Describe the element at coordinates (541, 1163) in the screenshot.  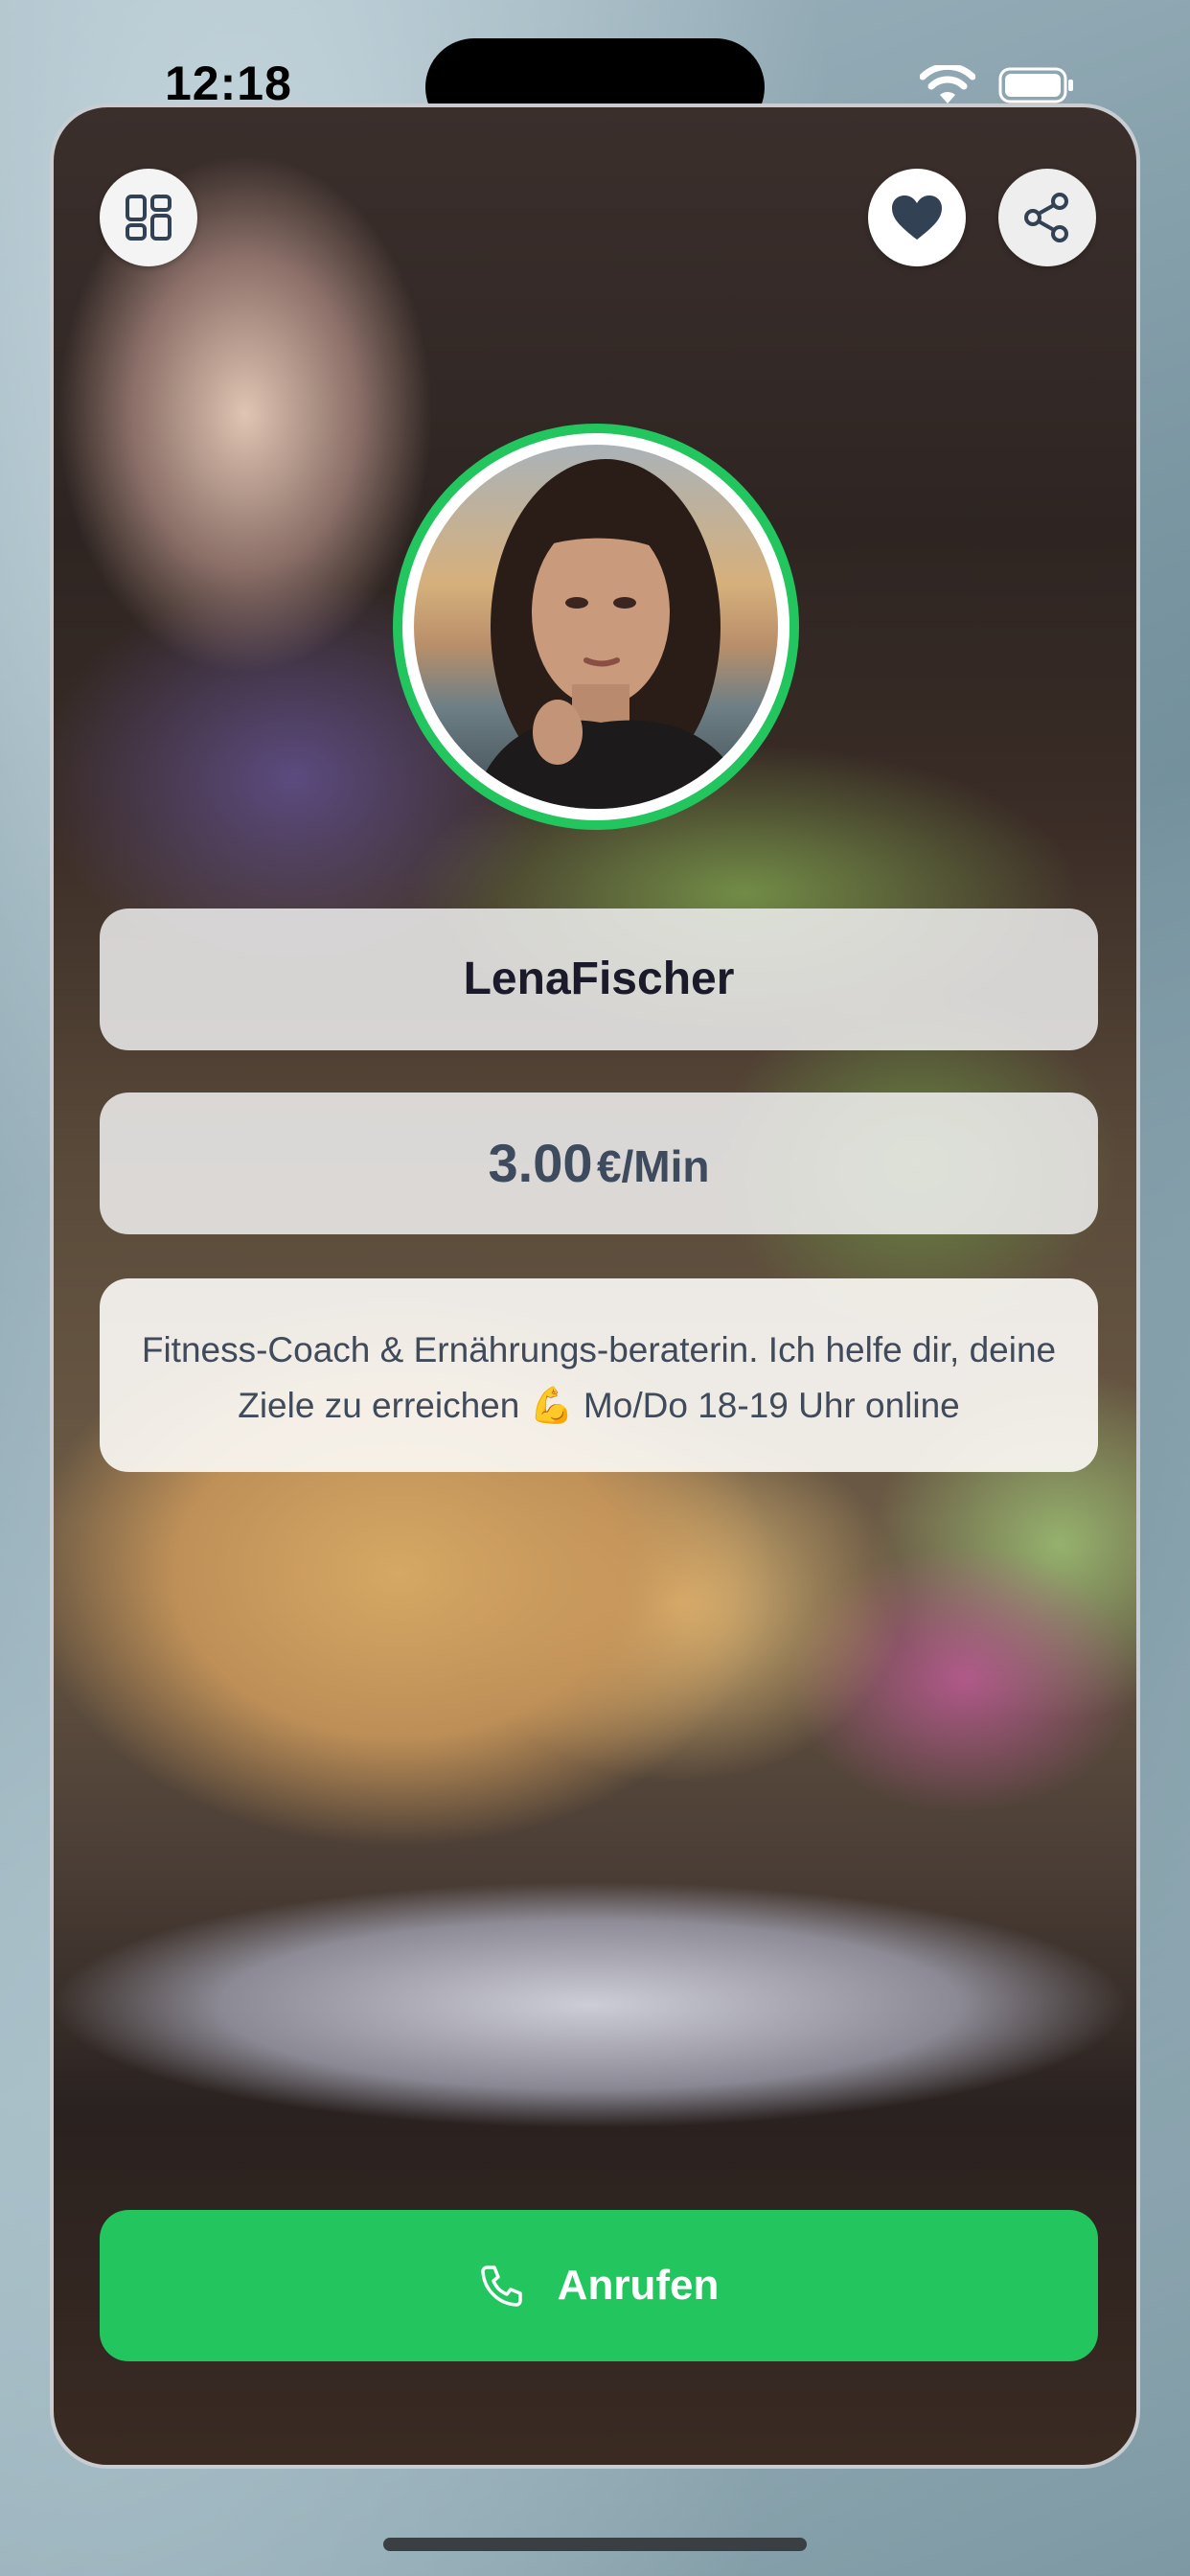
I see `price-value: 3.00` at that location.